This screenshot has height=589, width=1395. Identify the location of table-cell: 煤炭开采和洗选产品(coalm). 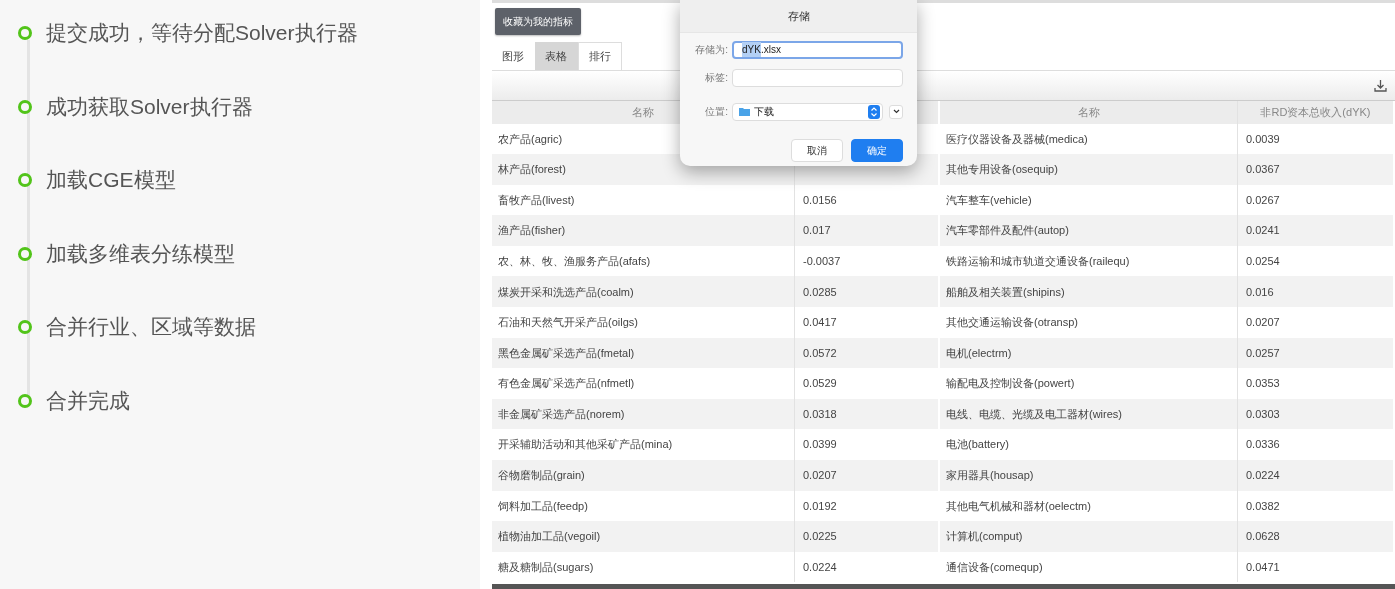
(643, 292).